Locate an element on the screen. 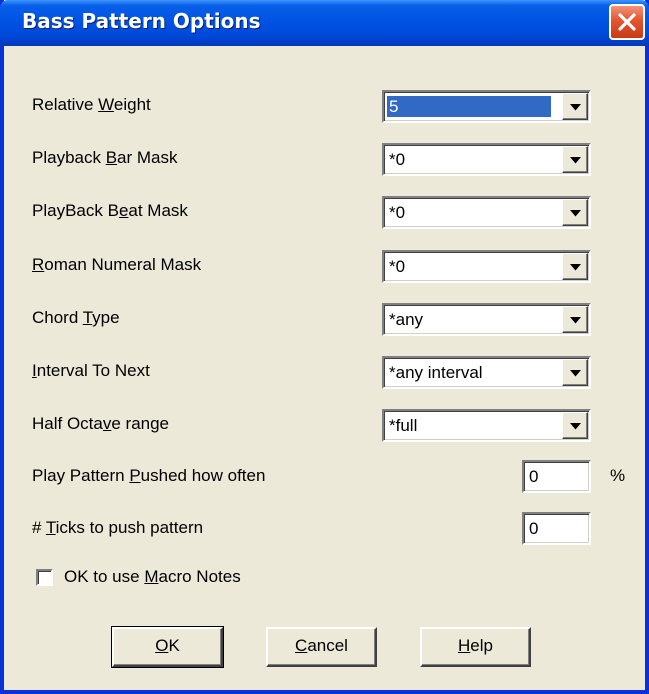  close-button is located at coordinates (627, 22).